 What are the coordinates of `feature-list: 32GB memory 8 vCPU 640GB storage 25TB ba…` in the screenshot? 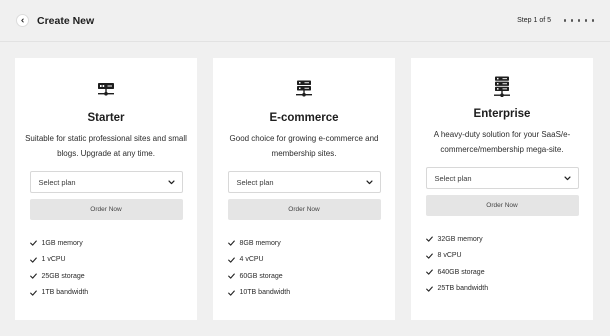 It's located at (502, 264).